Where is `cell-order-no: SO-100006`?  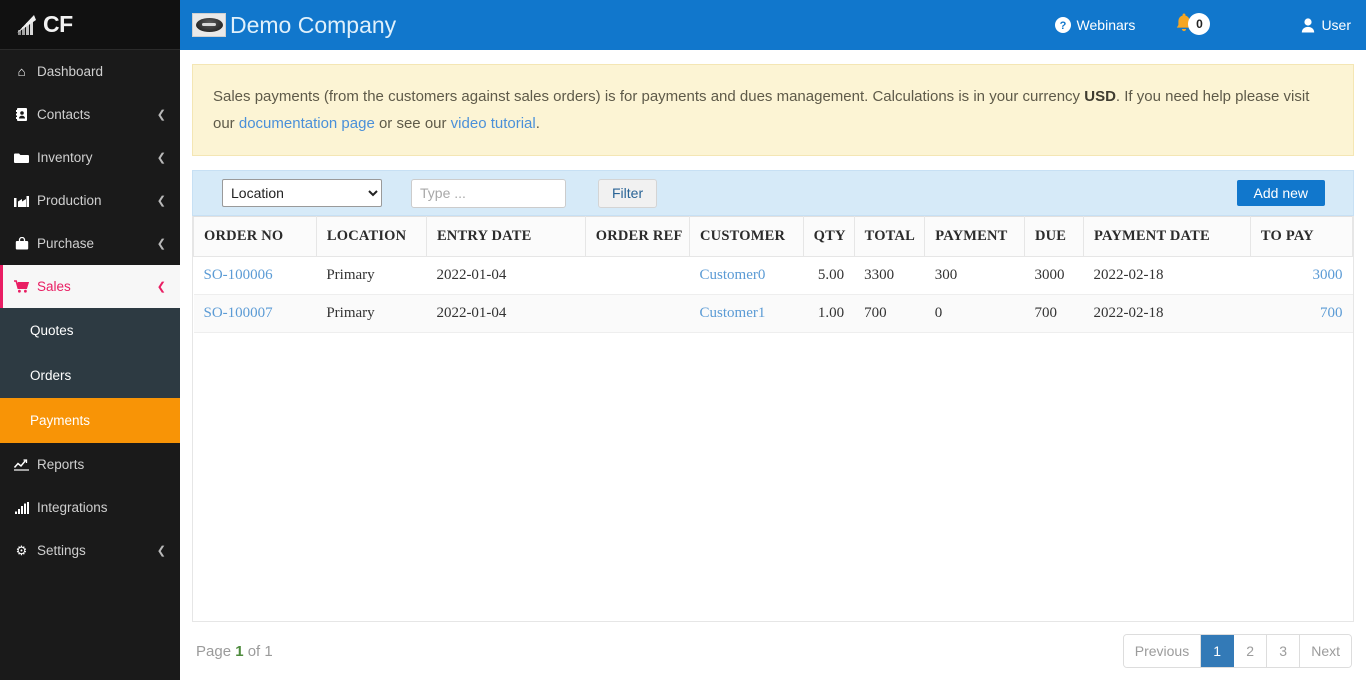 cell-order-no: SO-100006 is located at coordinates (255, 275).